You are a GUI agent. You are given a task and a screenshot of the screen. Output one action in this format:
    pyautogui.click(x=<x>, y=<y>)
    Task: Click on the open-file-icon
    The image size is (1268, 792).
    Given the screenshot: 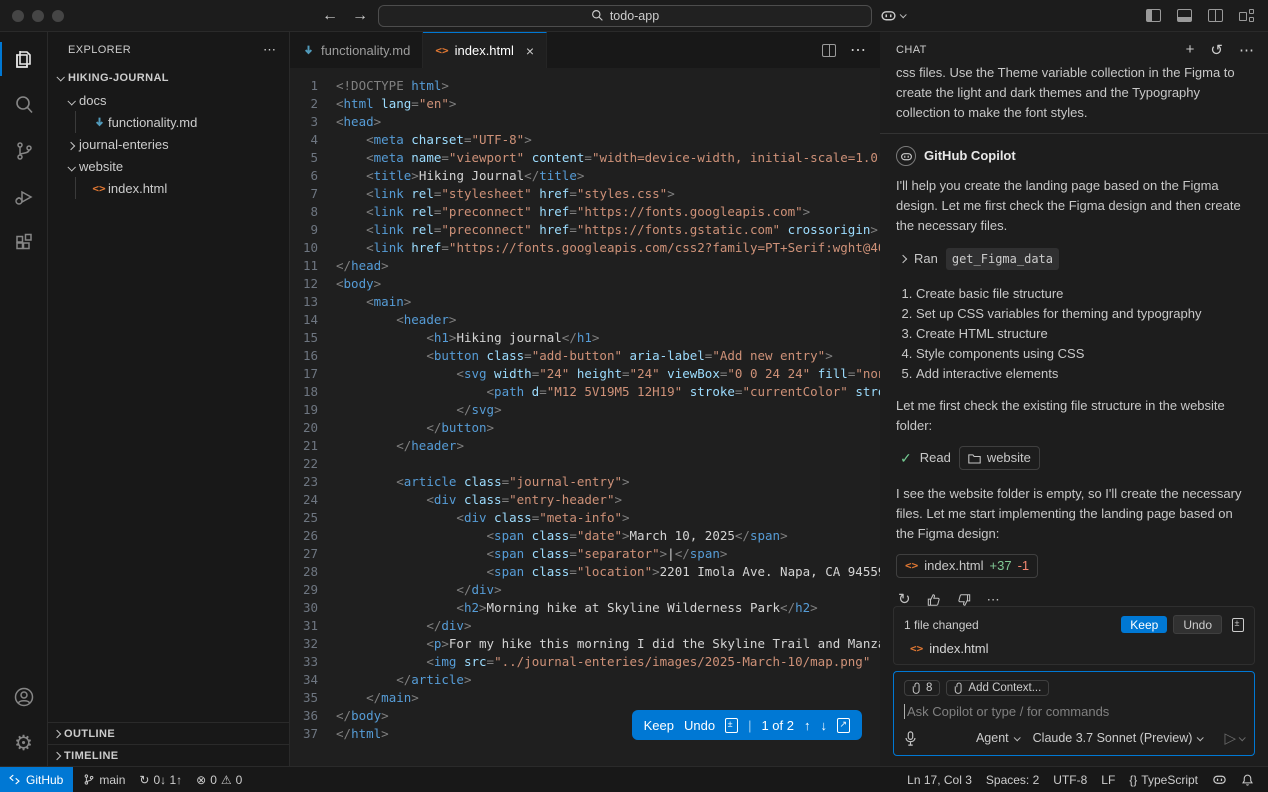 What is the action you would take?
    pyautogui.click(x=843, y=725)
    